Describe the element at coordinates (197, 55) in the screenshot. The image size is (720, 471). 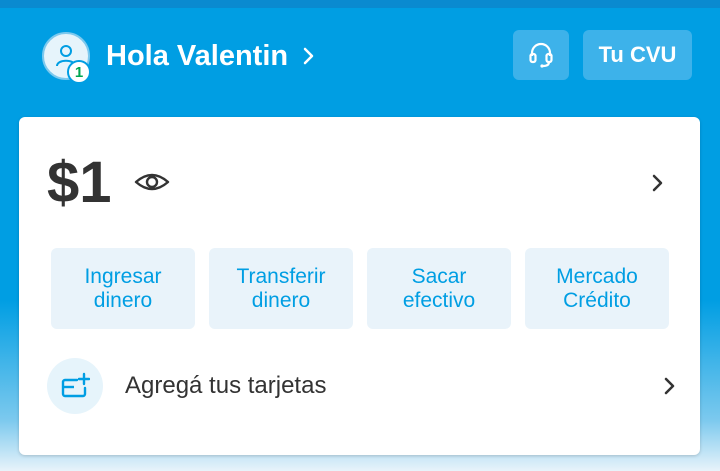
I see `greeting-text: Hola Valentin` at that location.